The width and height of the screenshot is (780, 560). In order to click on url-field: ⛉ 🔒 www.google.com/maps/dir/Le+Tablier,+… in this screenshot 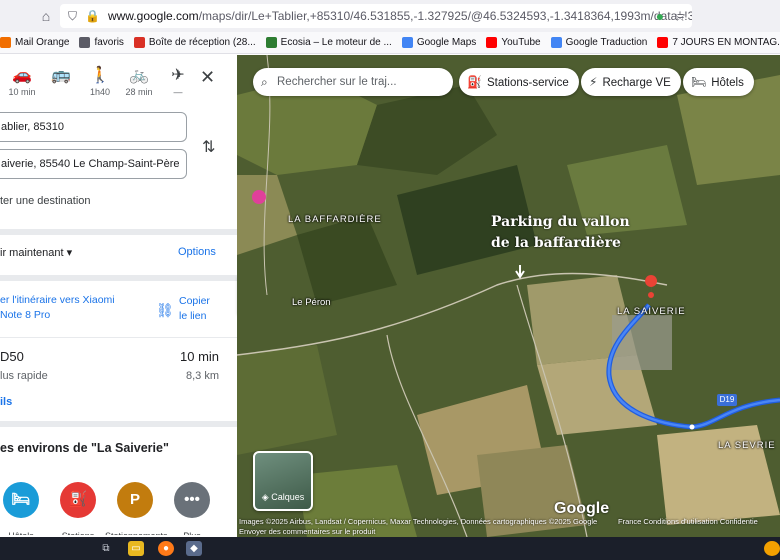, I will do `click(376, 16)`.